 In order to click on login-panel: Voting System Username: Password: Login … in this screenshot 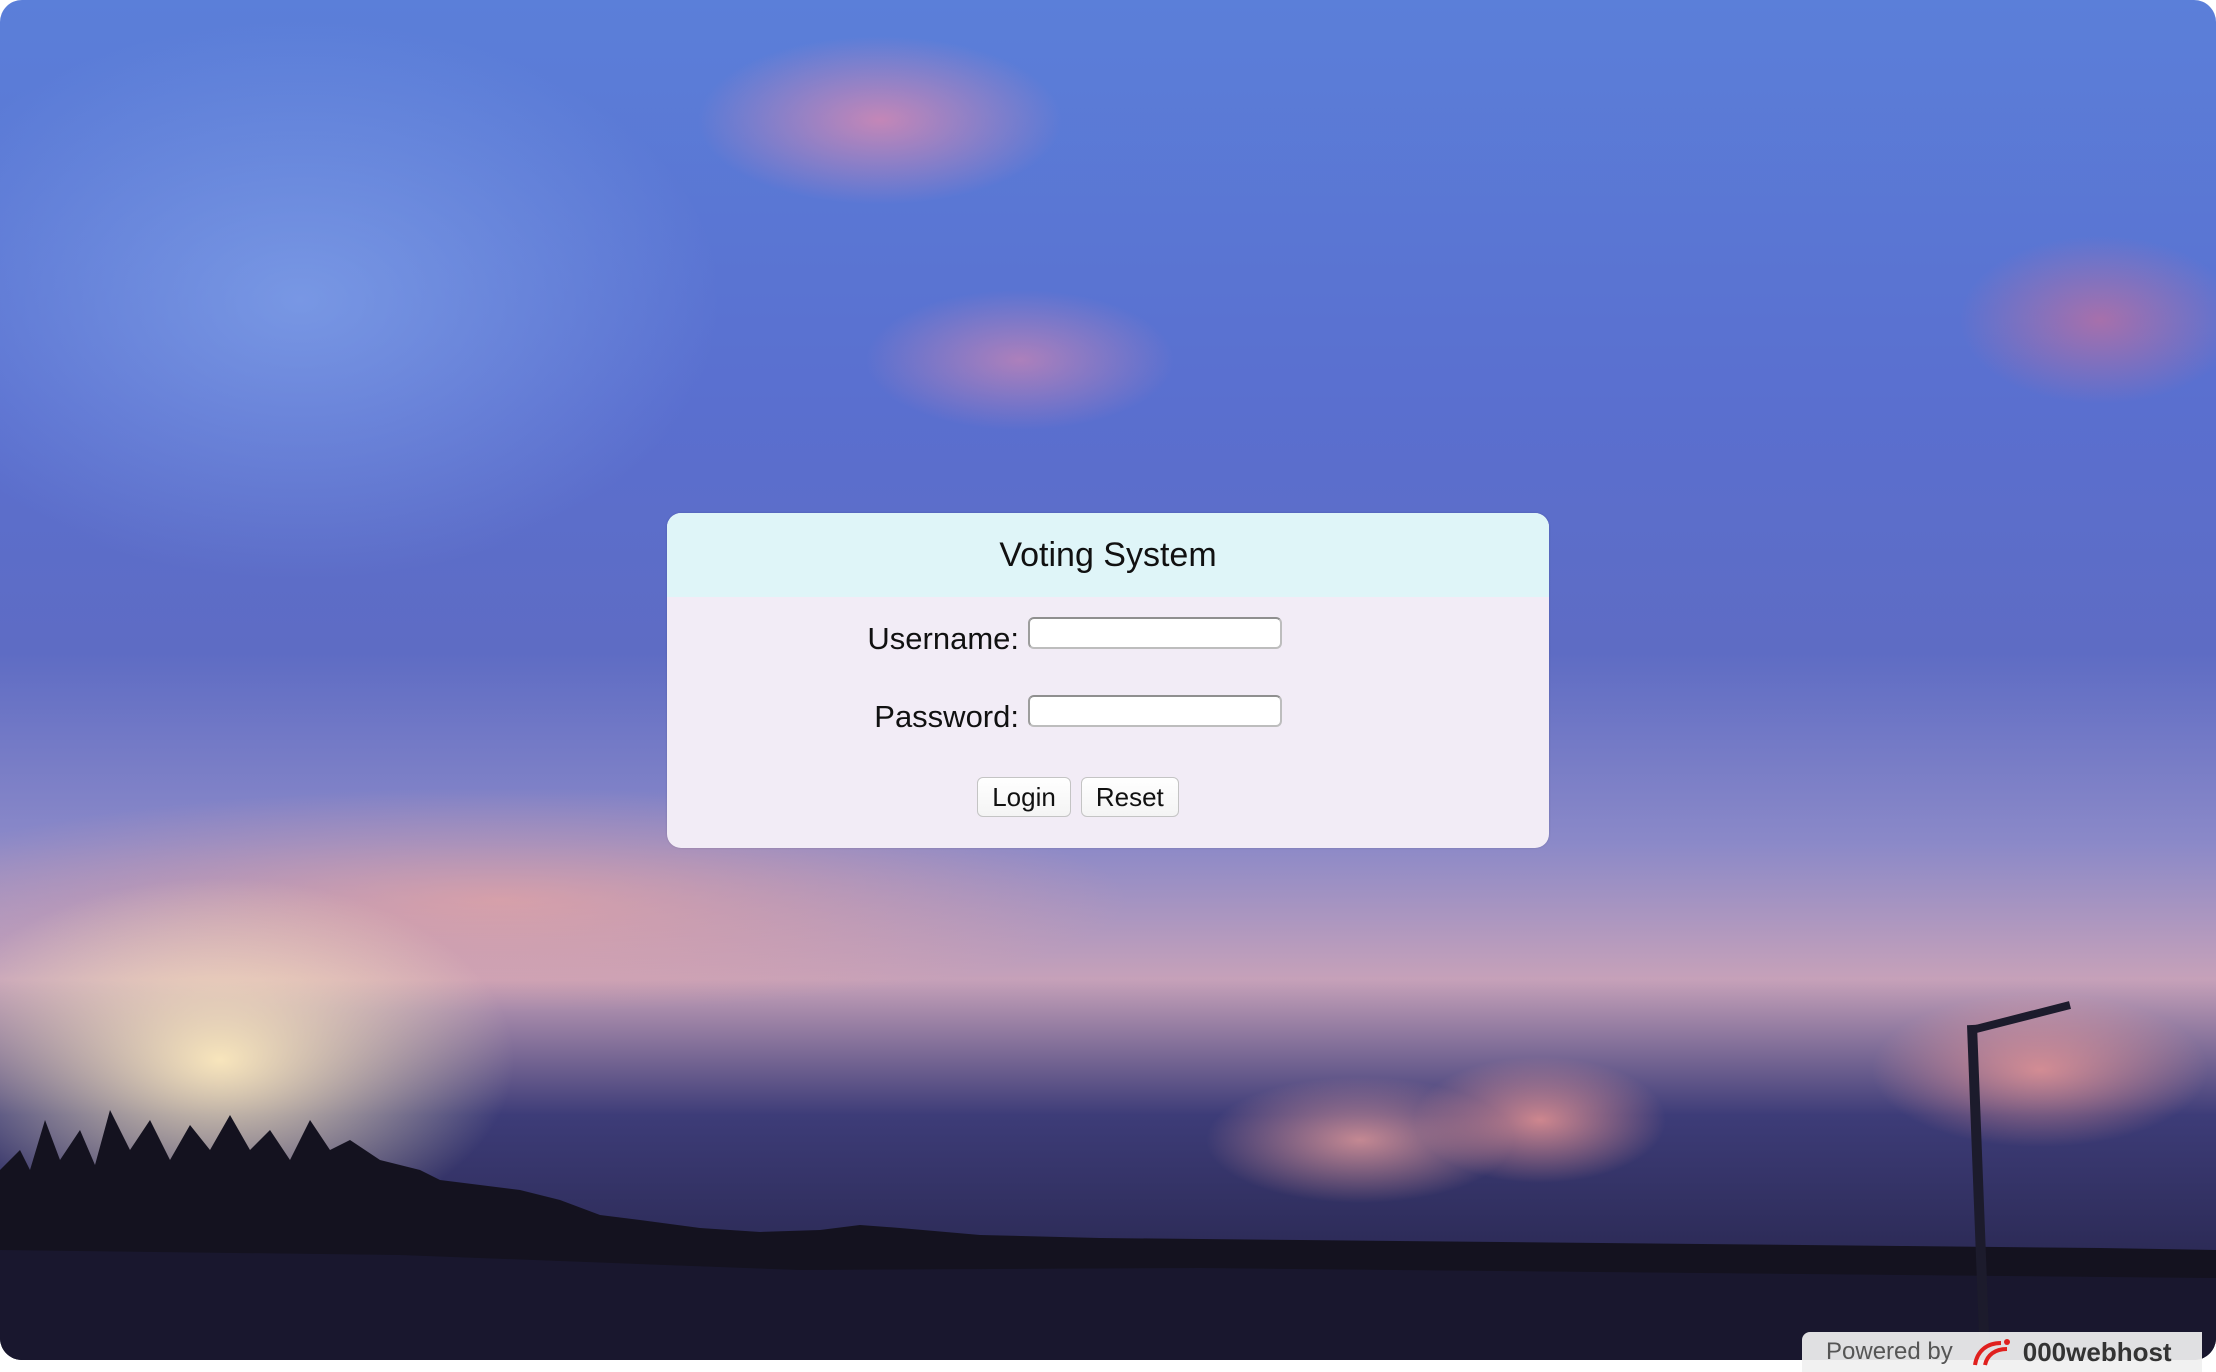, I will do `click(1108, 680)`.